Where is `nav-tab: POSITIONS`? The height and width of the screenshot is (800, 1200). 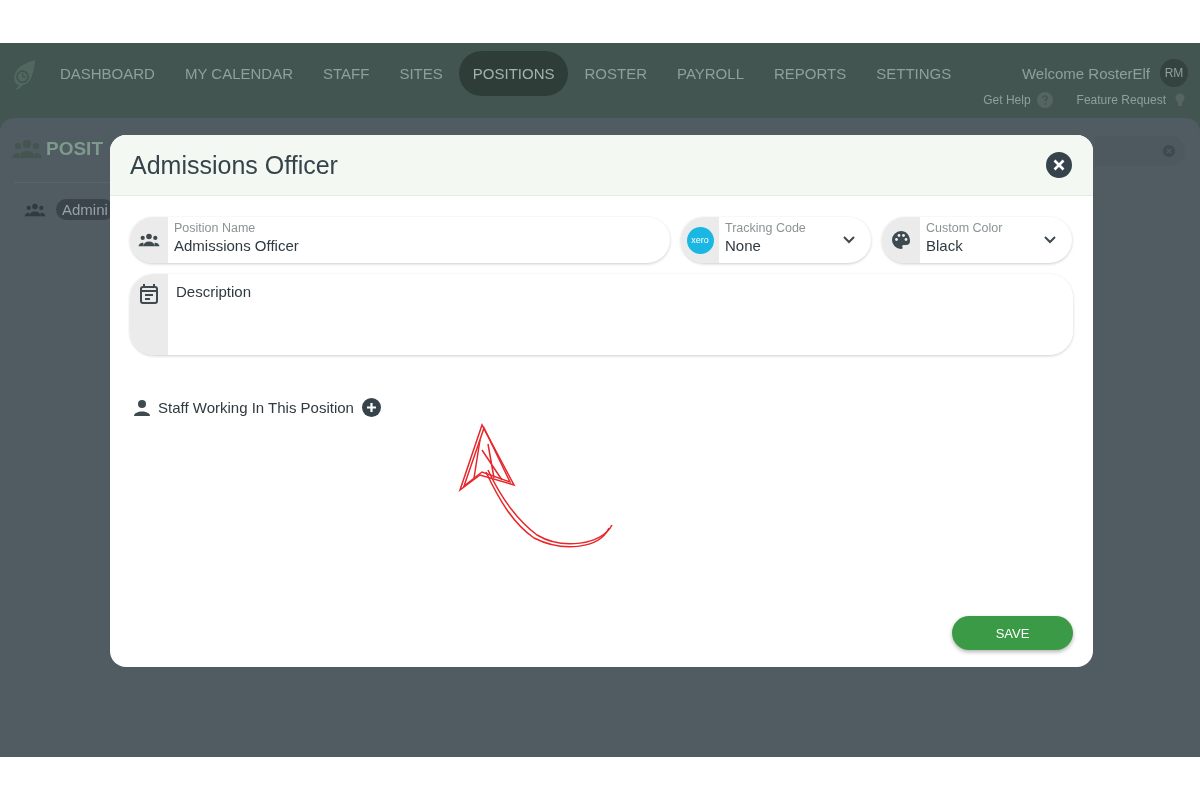 nav-tab: POSITIONS is located at coordinates (513, 73).